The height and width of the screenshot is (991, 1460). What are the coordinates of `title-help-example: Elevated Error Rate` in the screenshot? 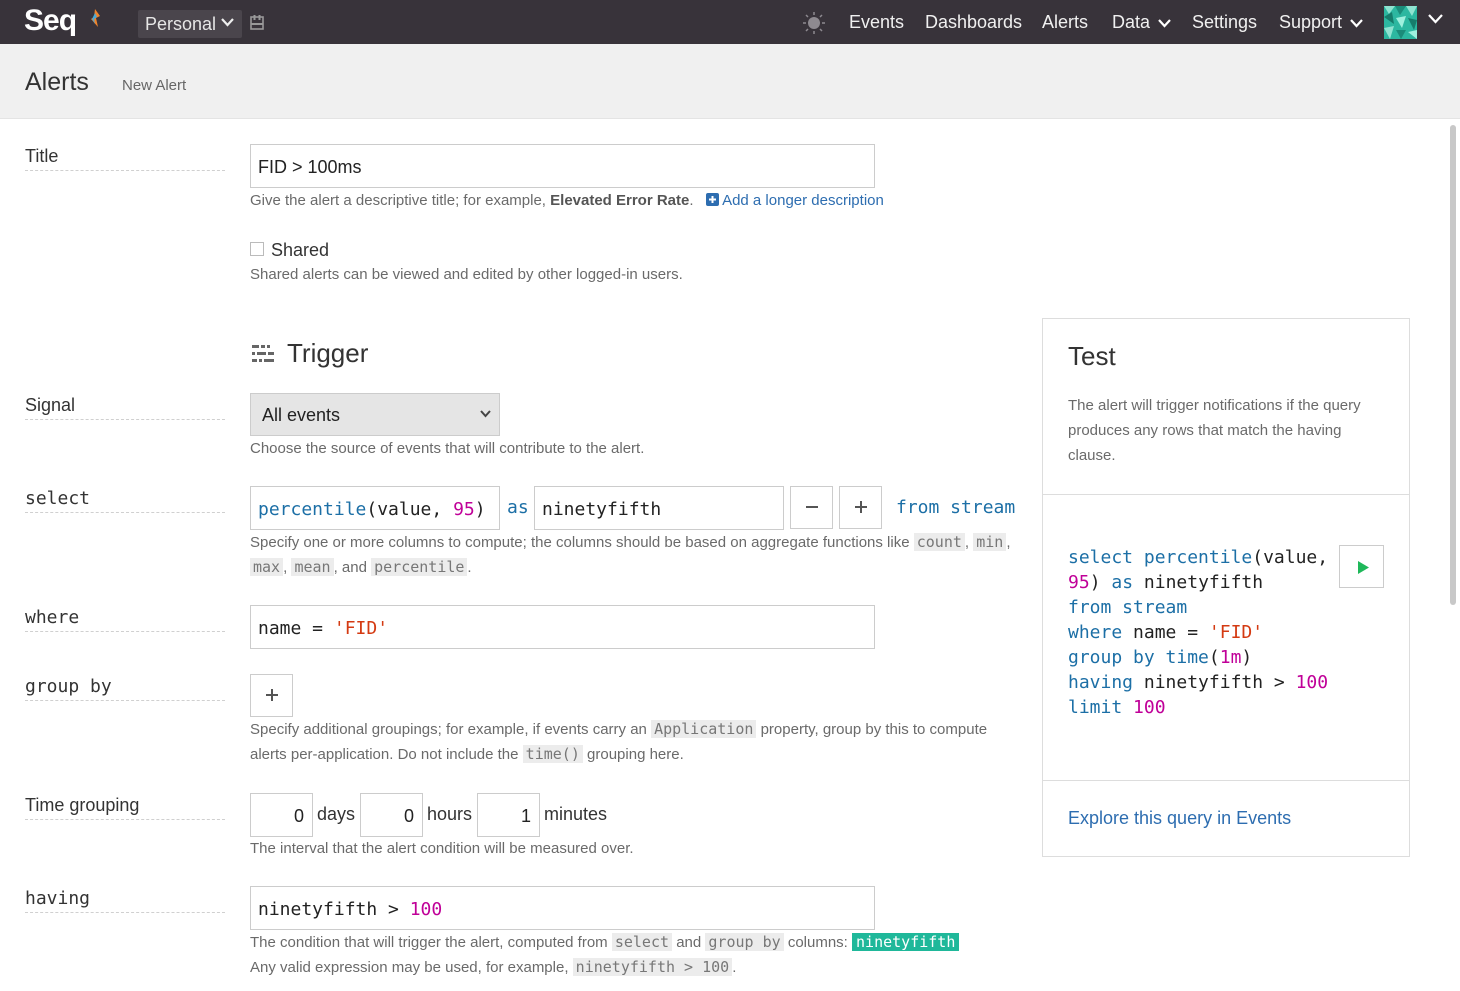 It's located at (620, 200).